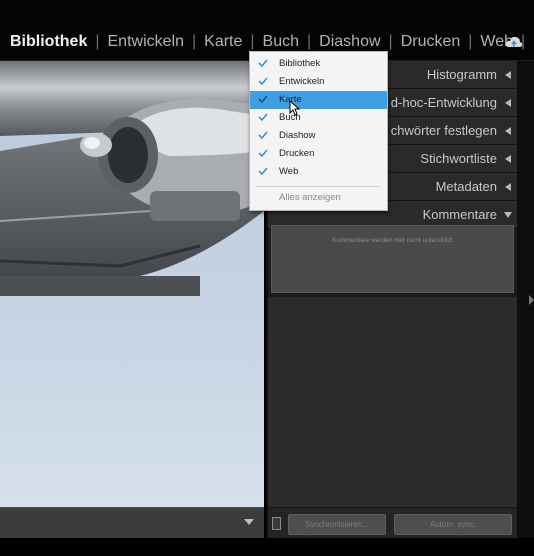 This screenshot has width=534, height=556. What do you see at coordinates (276, 523) in the screenshot?
I see `sync-toggle-switch-icon` at bounding box center [276, 523].